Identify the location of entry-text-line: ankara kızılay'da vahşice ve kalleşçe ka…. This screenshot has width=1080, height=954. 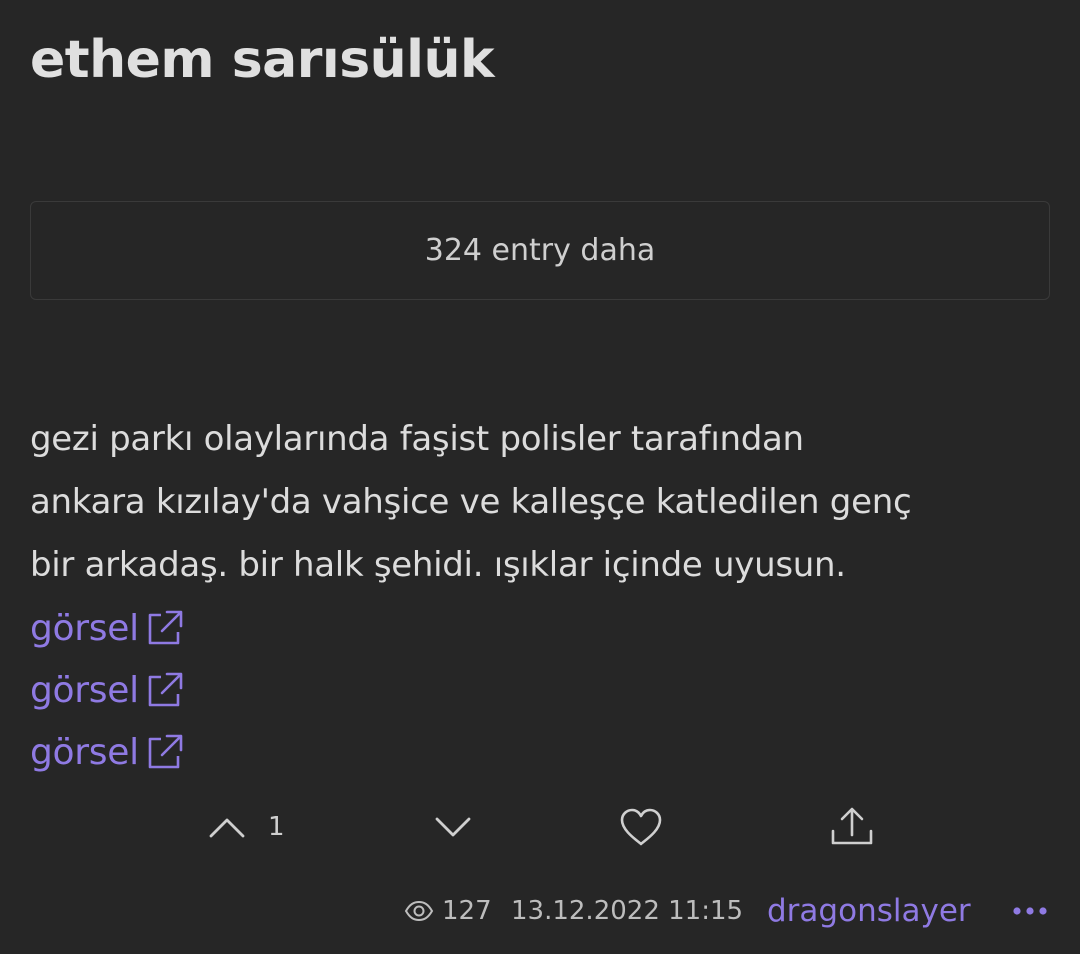
(471, 502).